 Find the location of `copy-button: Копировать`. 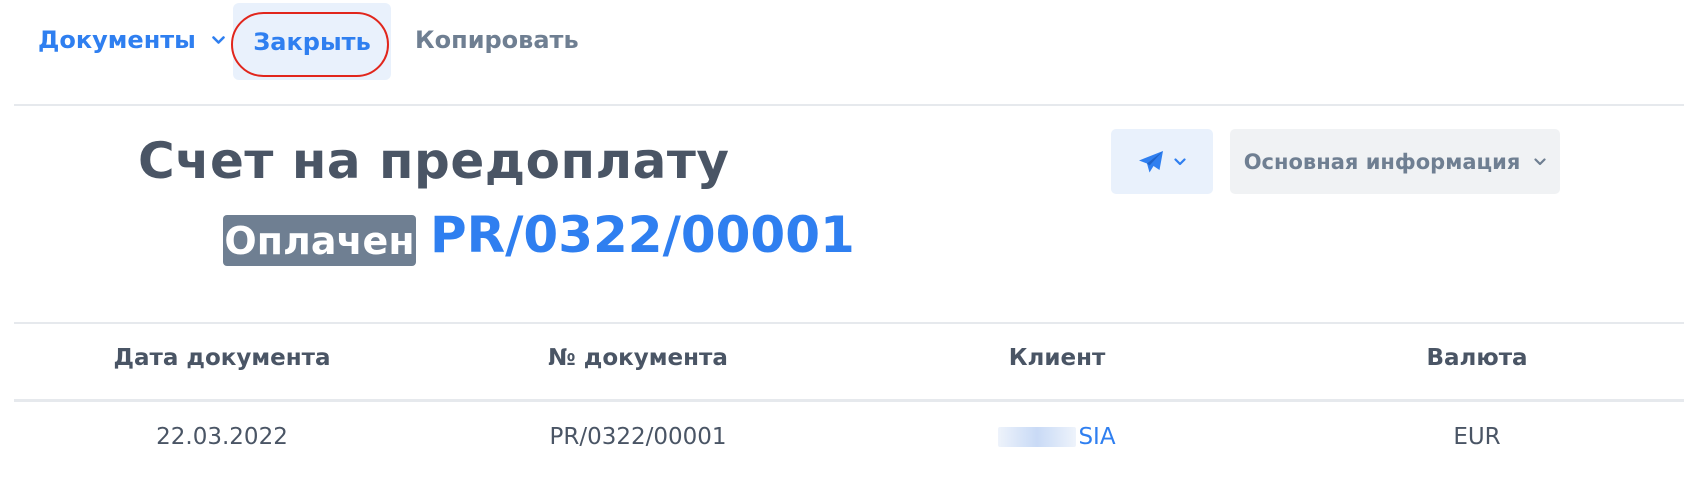

copy-button: Копировать is located at coordinates (497, 40).